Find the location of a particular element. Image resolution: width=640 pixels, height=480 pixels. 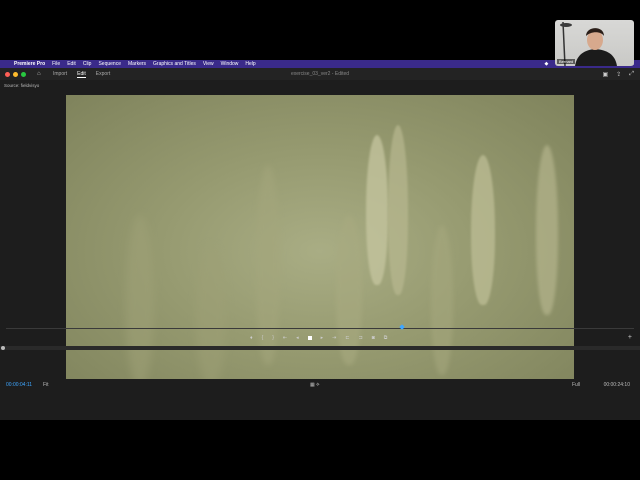

go-to-out-icon: ⇥ is located at coordinates (334, 338).